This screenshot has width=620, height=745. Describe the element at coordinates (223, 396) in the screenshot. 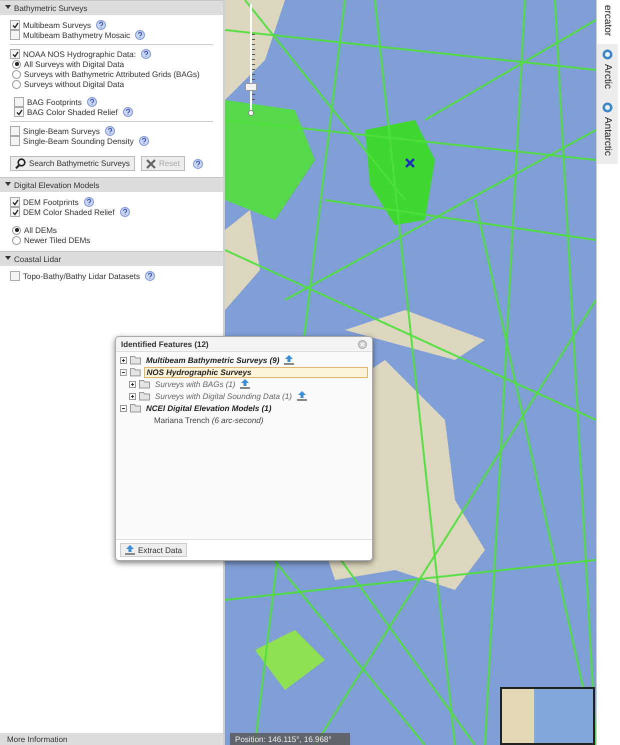

I see `tree-item: Surveys with Digital Sounding Data (1)` at that location.